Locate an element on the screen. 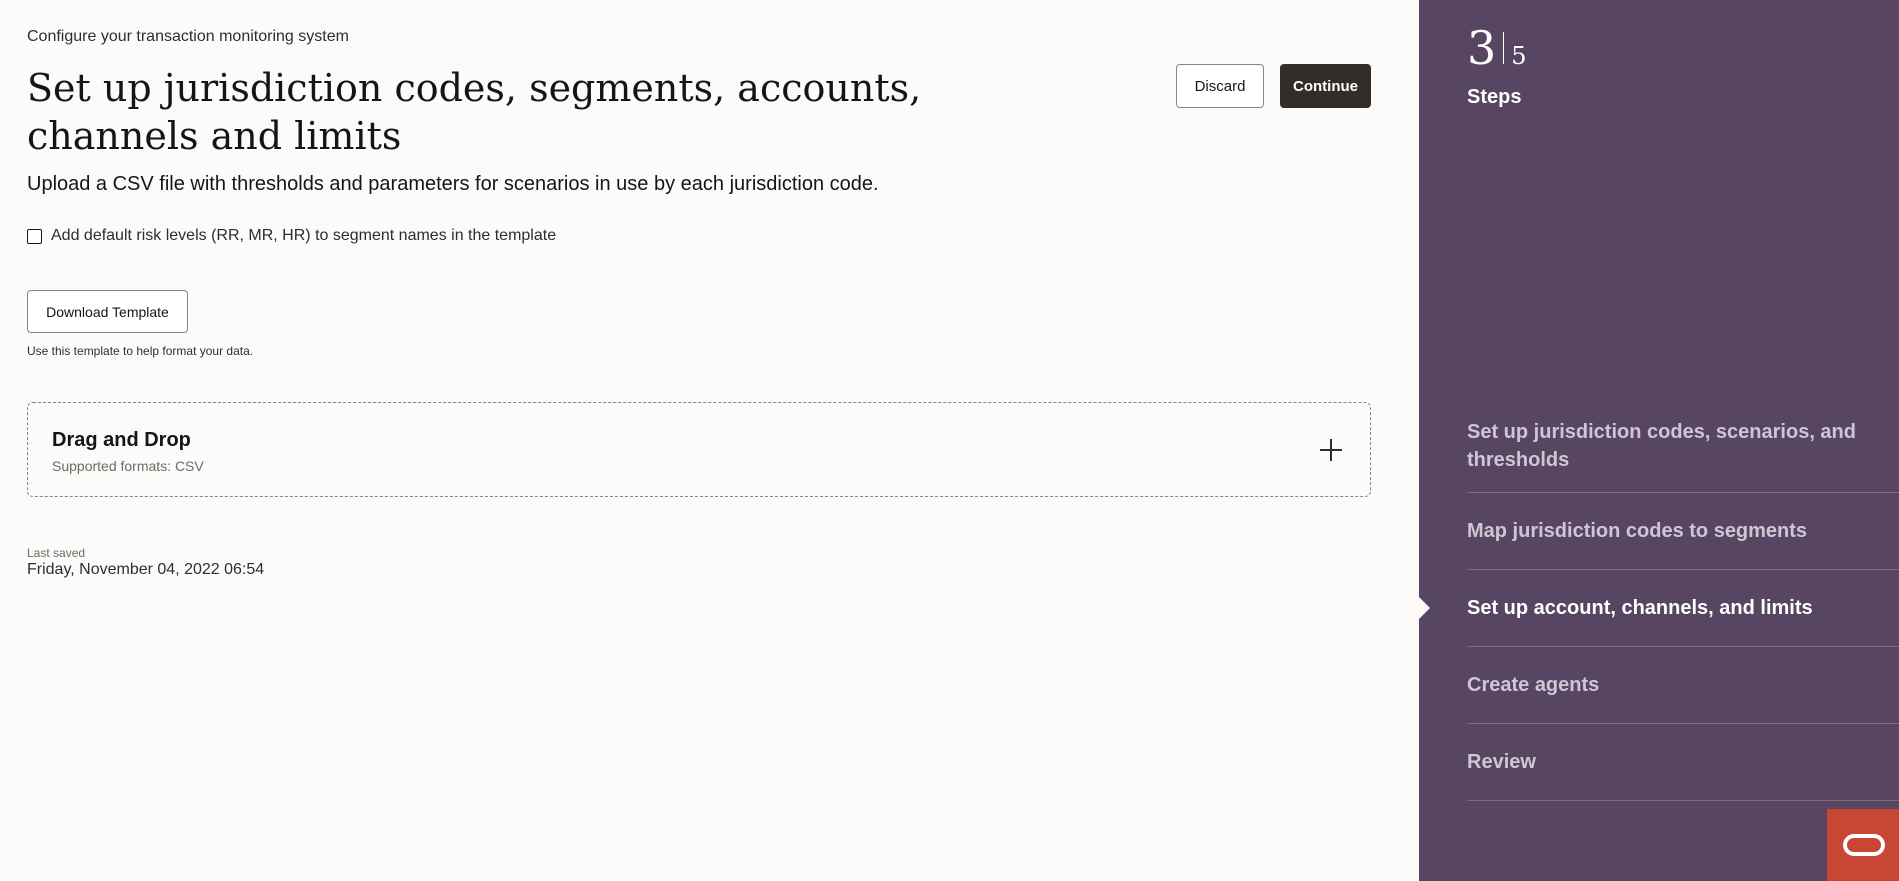  risk-levels-checkbox is located at coordinates (34, 236).